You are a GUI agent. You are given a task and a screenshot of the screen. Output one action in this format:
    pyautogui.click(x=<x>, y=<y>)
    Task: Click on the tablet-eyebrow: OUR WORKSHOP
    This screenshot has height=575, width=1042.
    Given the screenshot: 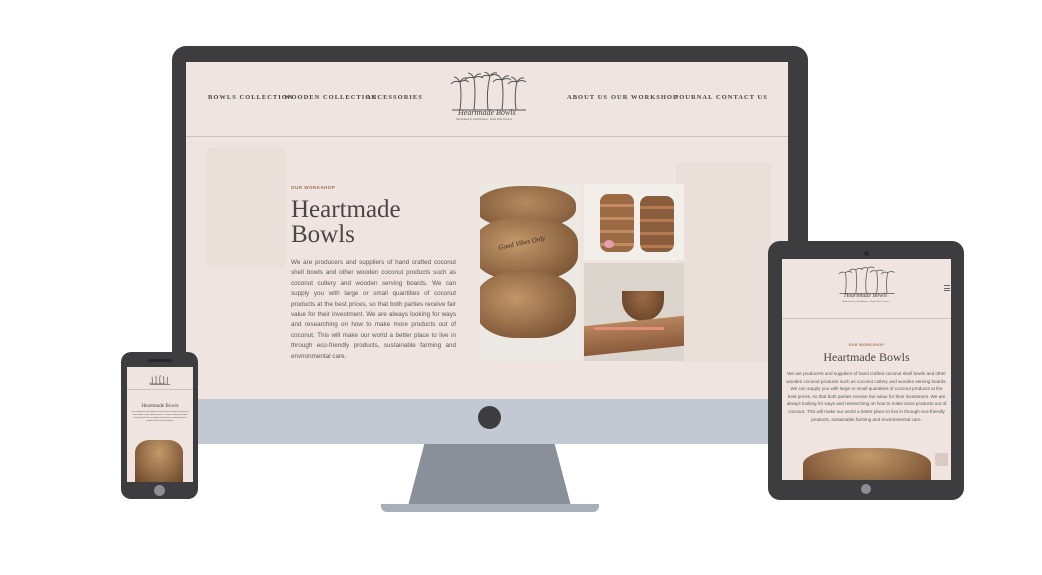 What is the action you would take?
    pyautogui.click(x=866, y=345)
    